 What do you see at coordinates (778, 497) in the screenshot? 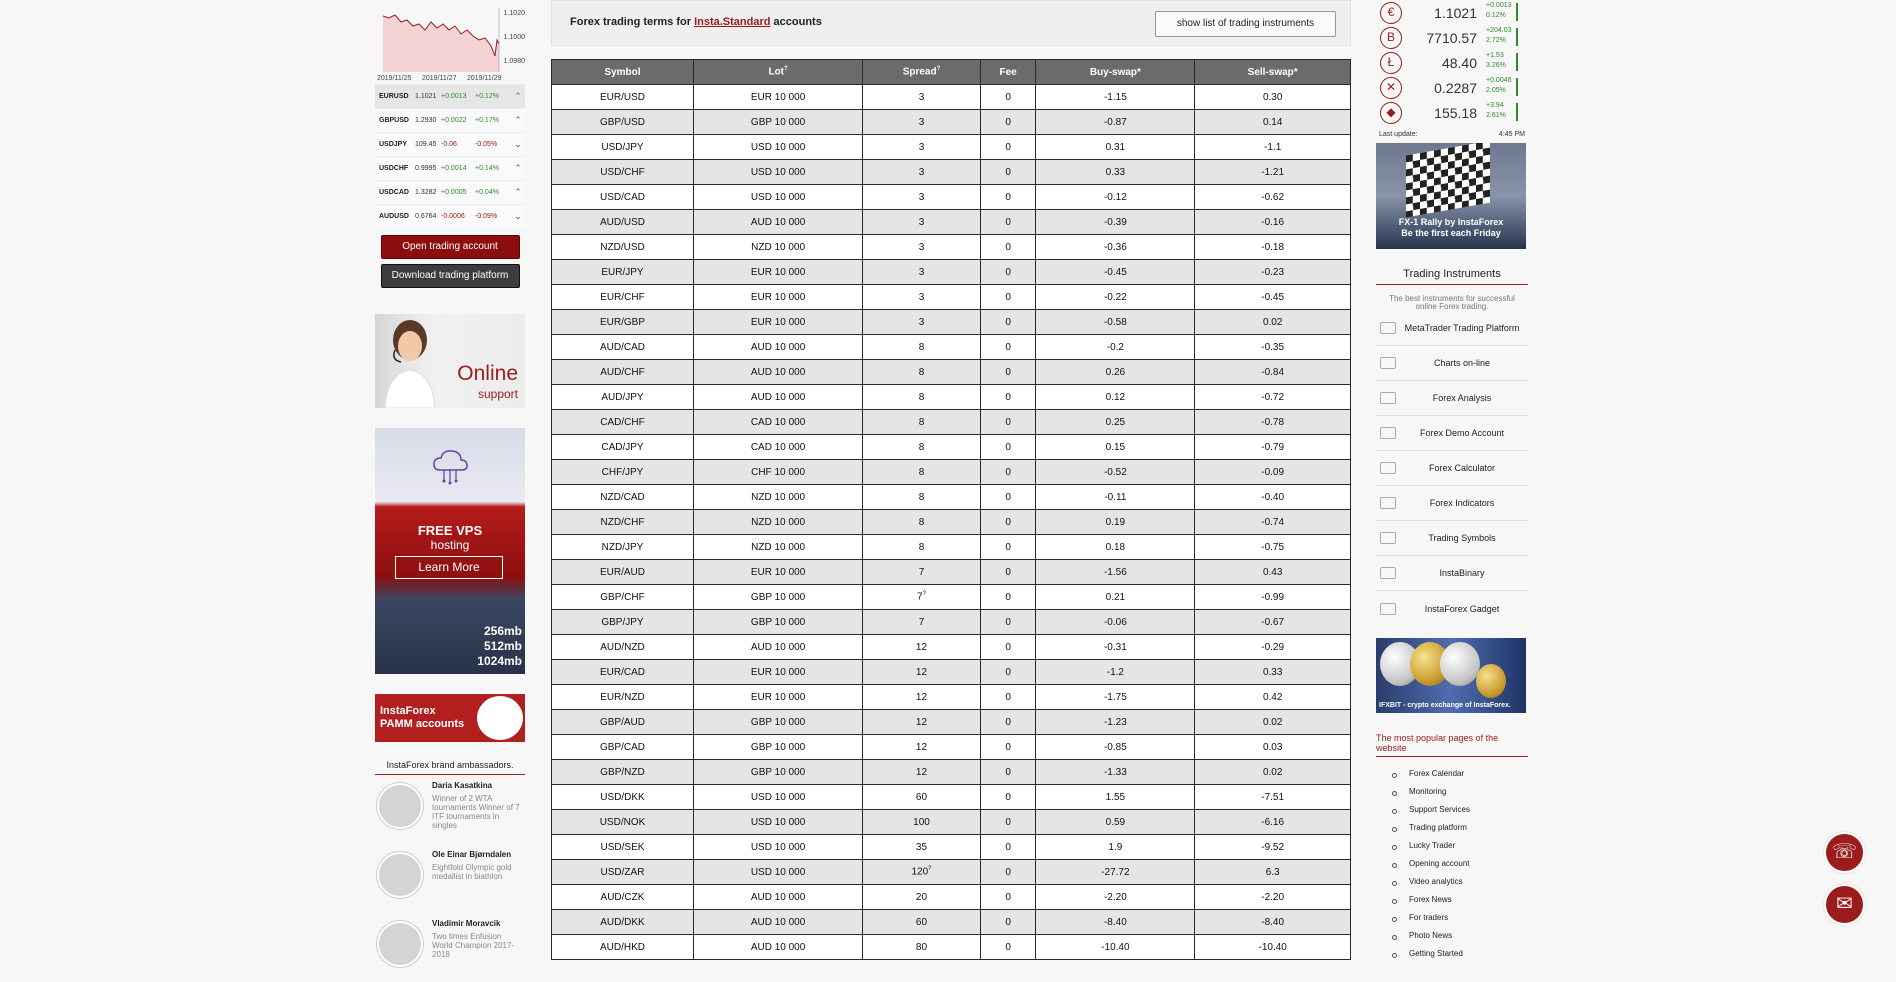
I see `table-cell: NZD 10 000` at bounding box center [778, 497].